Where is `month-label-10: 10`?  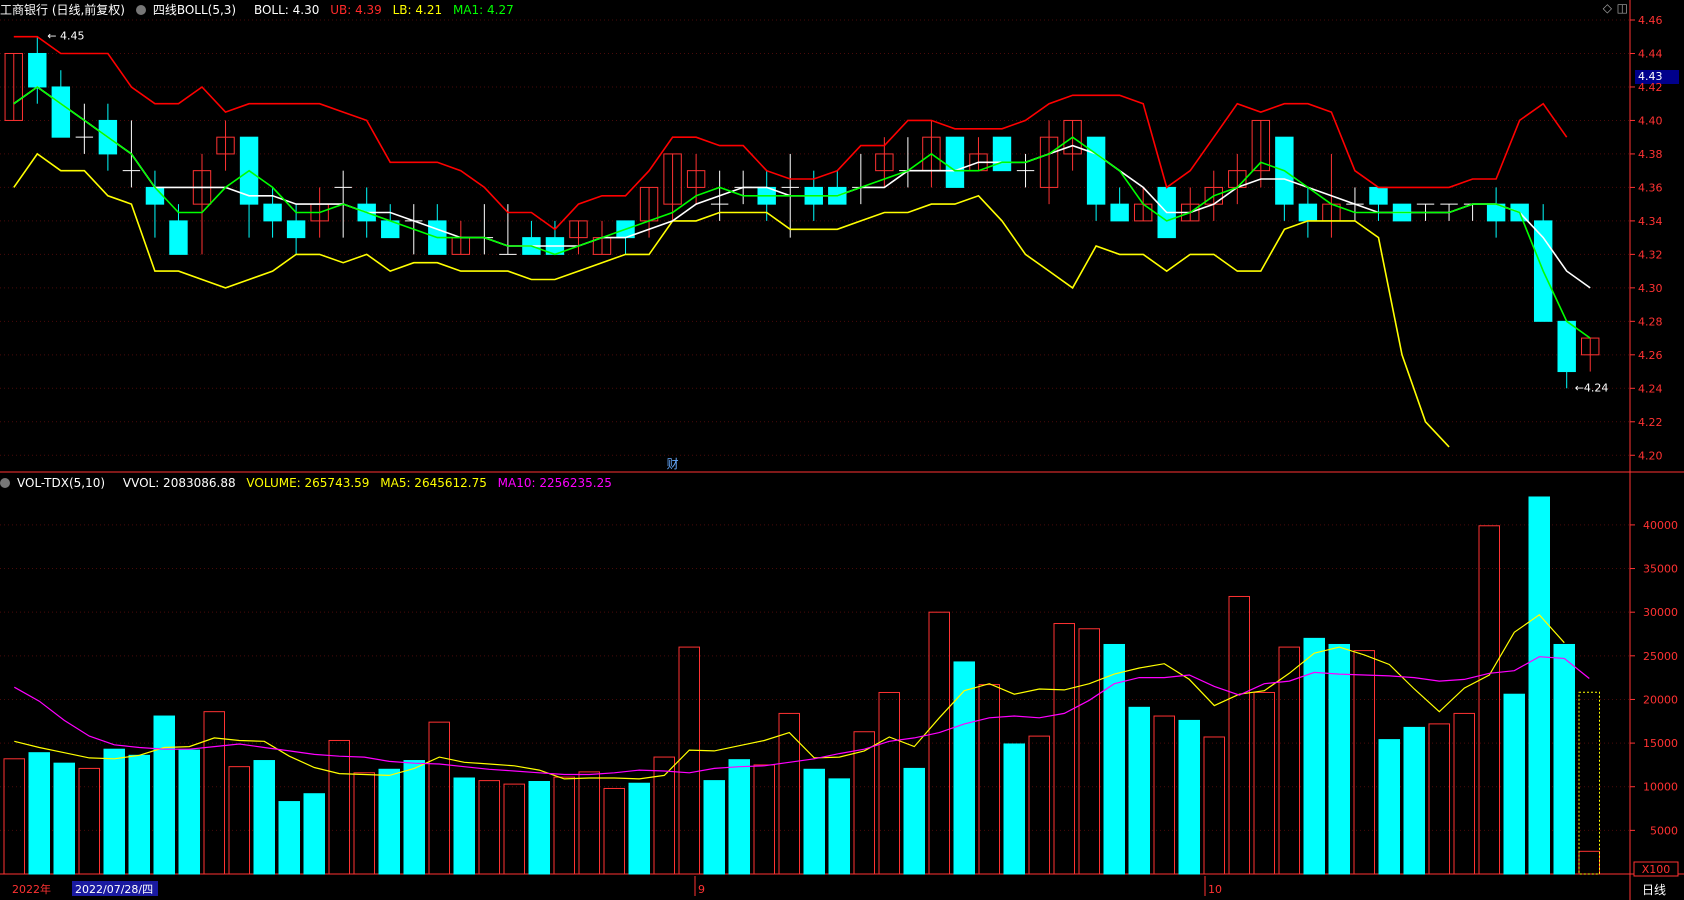
month-label-10: 10 is located at coordinates (1215, 889).